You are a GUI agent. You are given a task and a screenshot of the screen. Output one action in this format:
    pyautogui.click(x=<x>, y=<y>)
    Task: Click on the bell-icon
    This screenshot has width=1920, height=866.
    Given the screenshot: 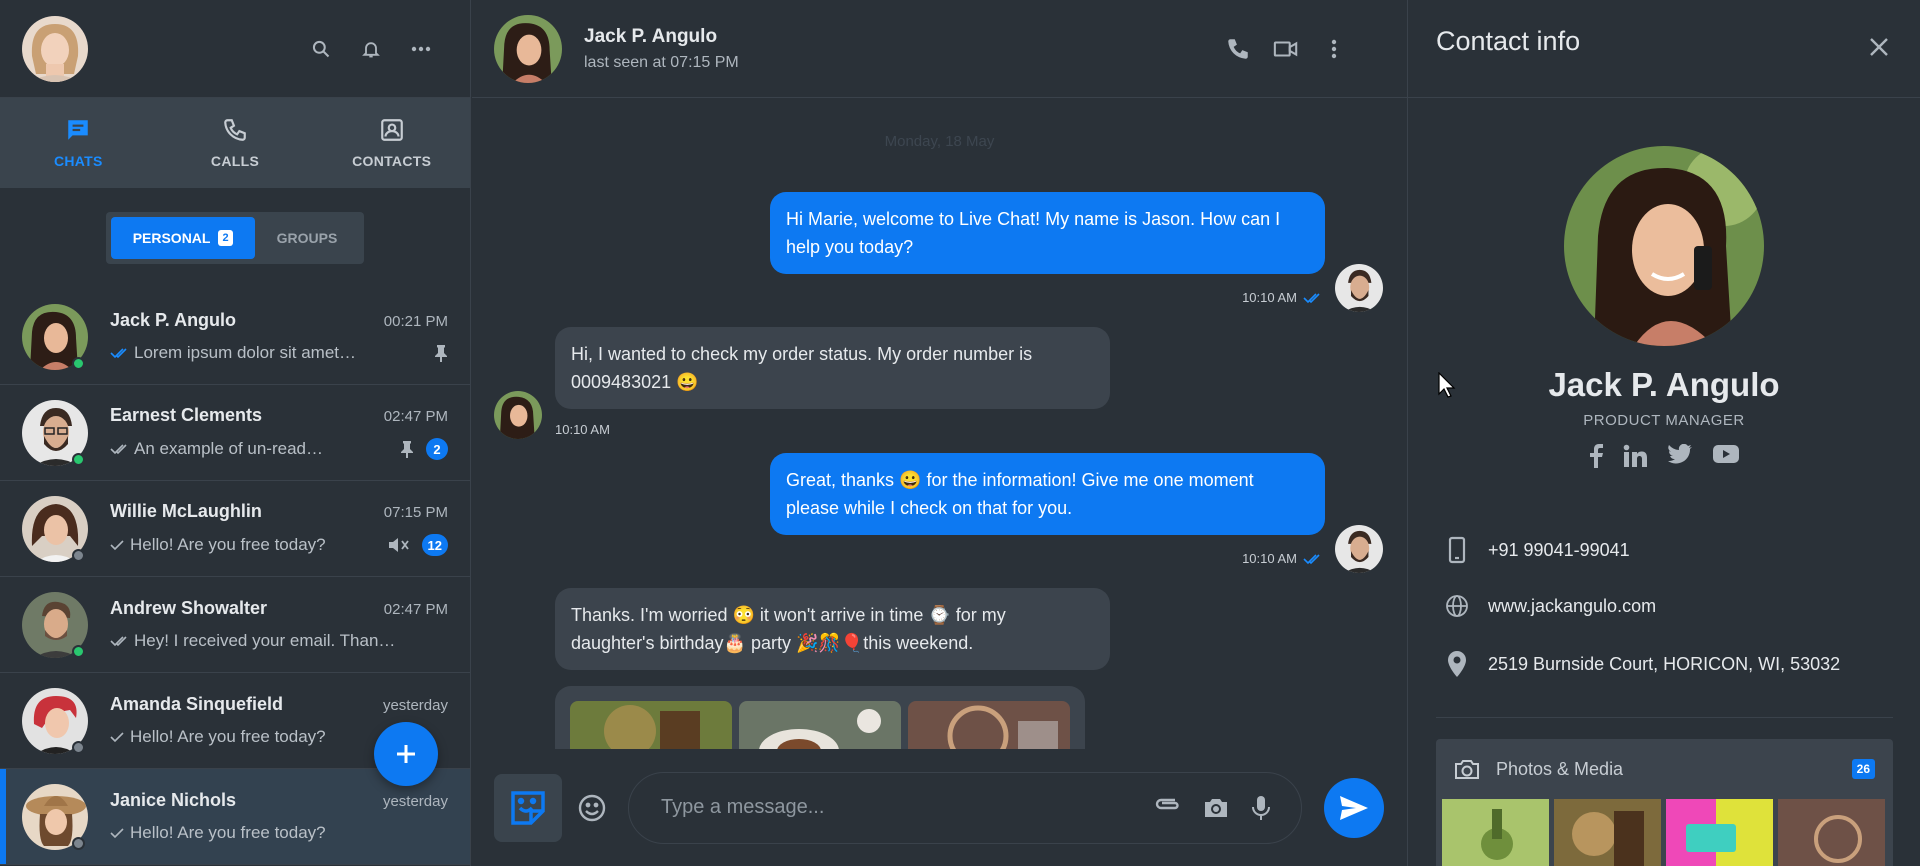 What is the action you would take?
    pyautogui.click(x=371, y=49)
    